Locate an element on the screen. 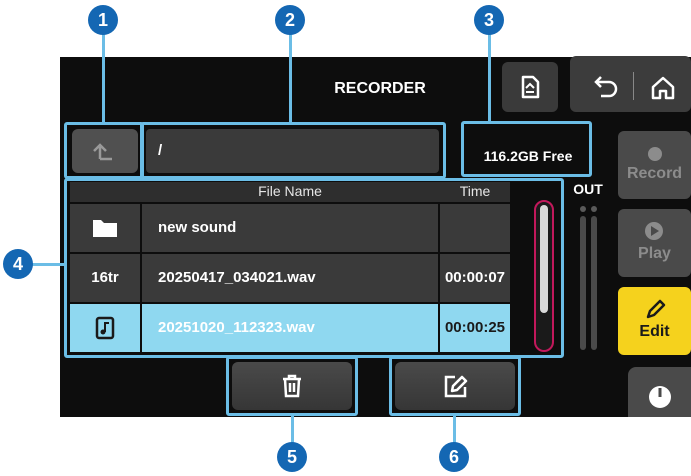 The image size is (691, 476). edit-label: Edit is located at coordinates (654, 331).